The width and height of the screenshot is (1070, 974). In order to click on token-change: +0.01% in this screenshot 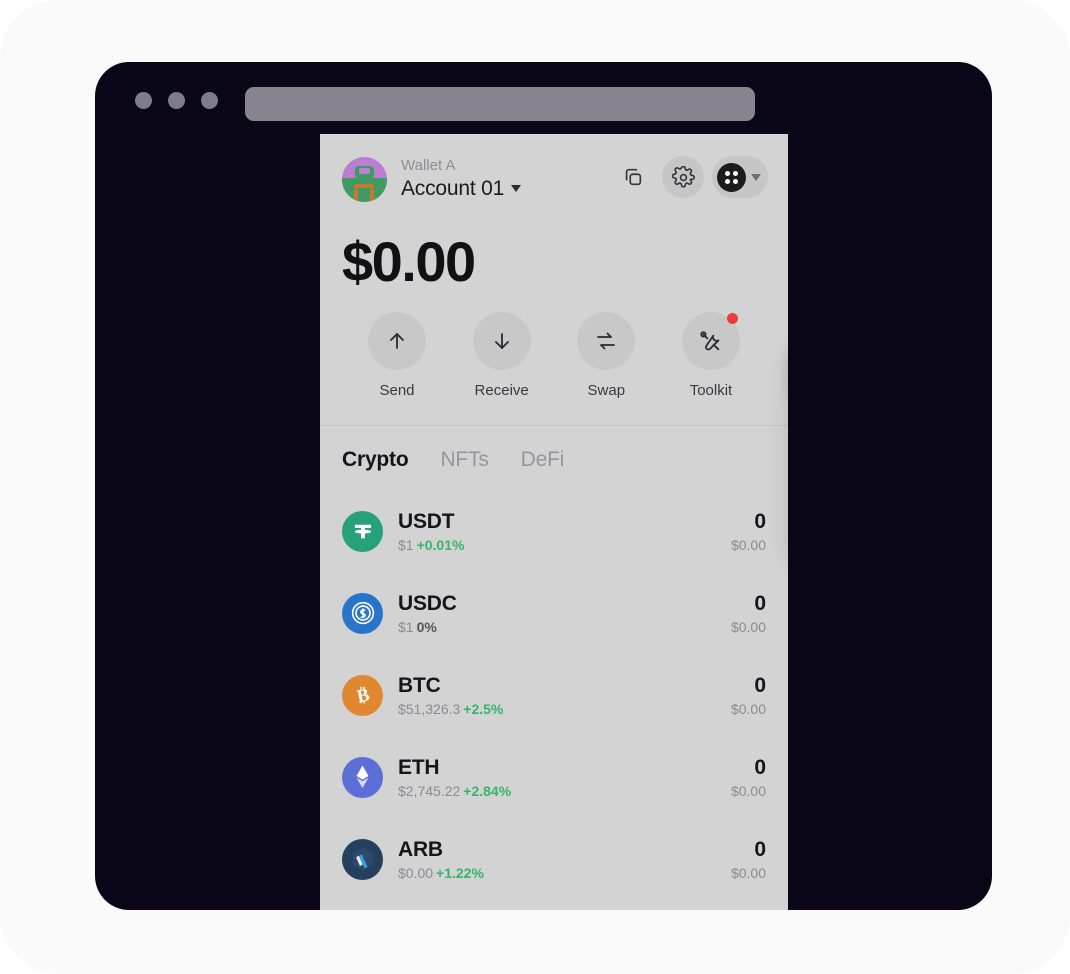, I will do `click(440, 544)`.